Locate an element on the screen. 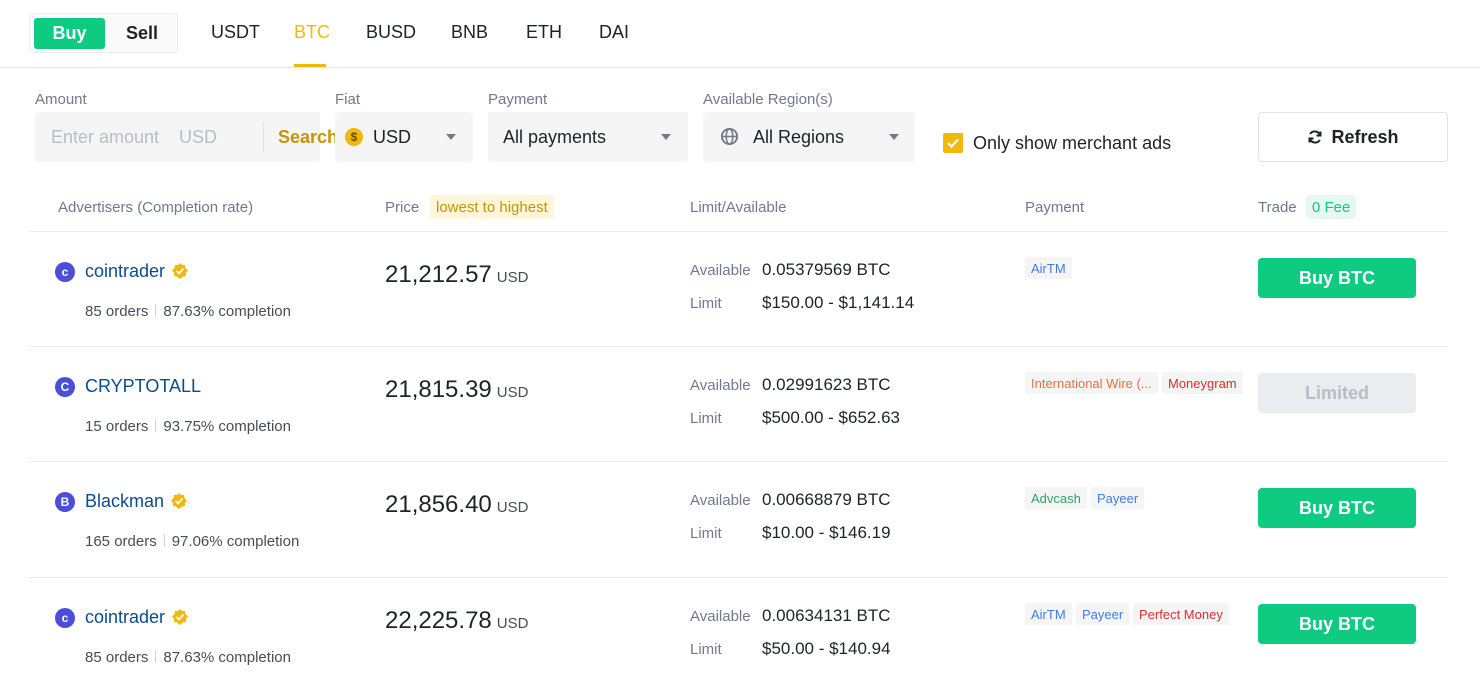 The image size is (1480, 693). col-header-limit: Limit/Available is located at coordinates (738, 207).